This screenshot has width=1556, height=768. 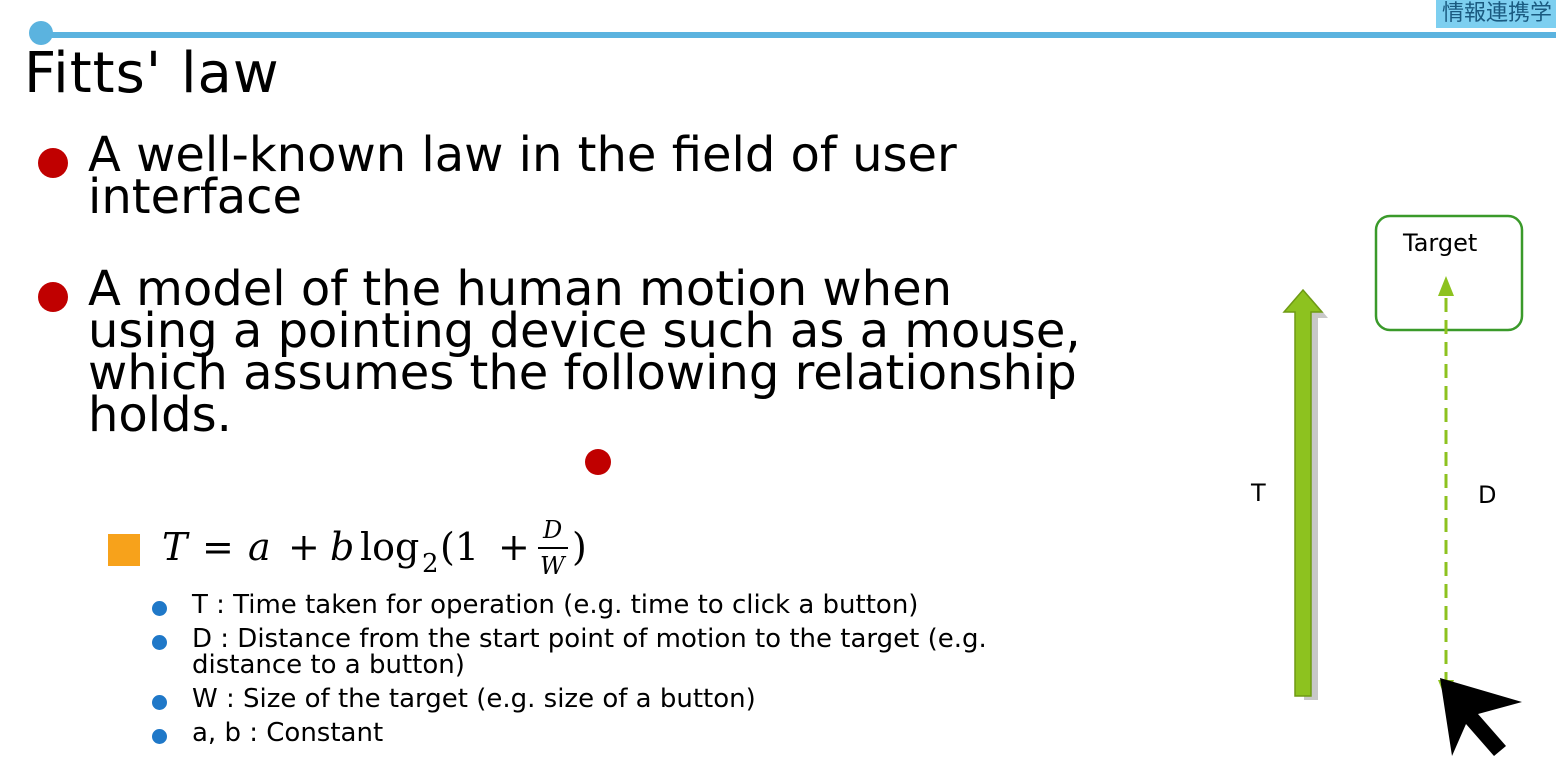 I want to click on formula-equals: =, so click(x=218, y=547).